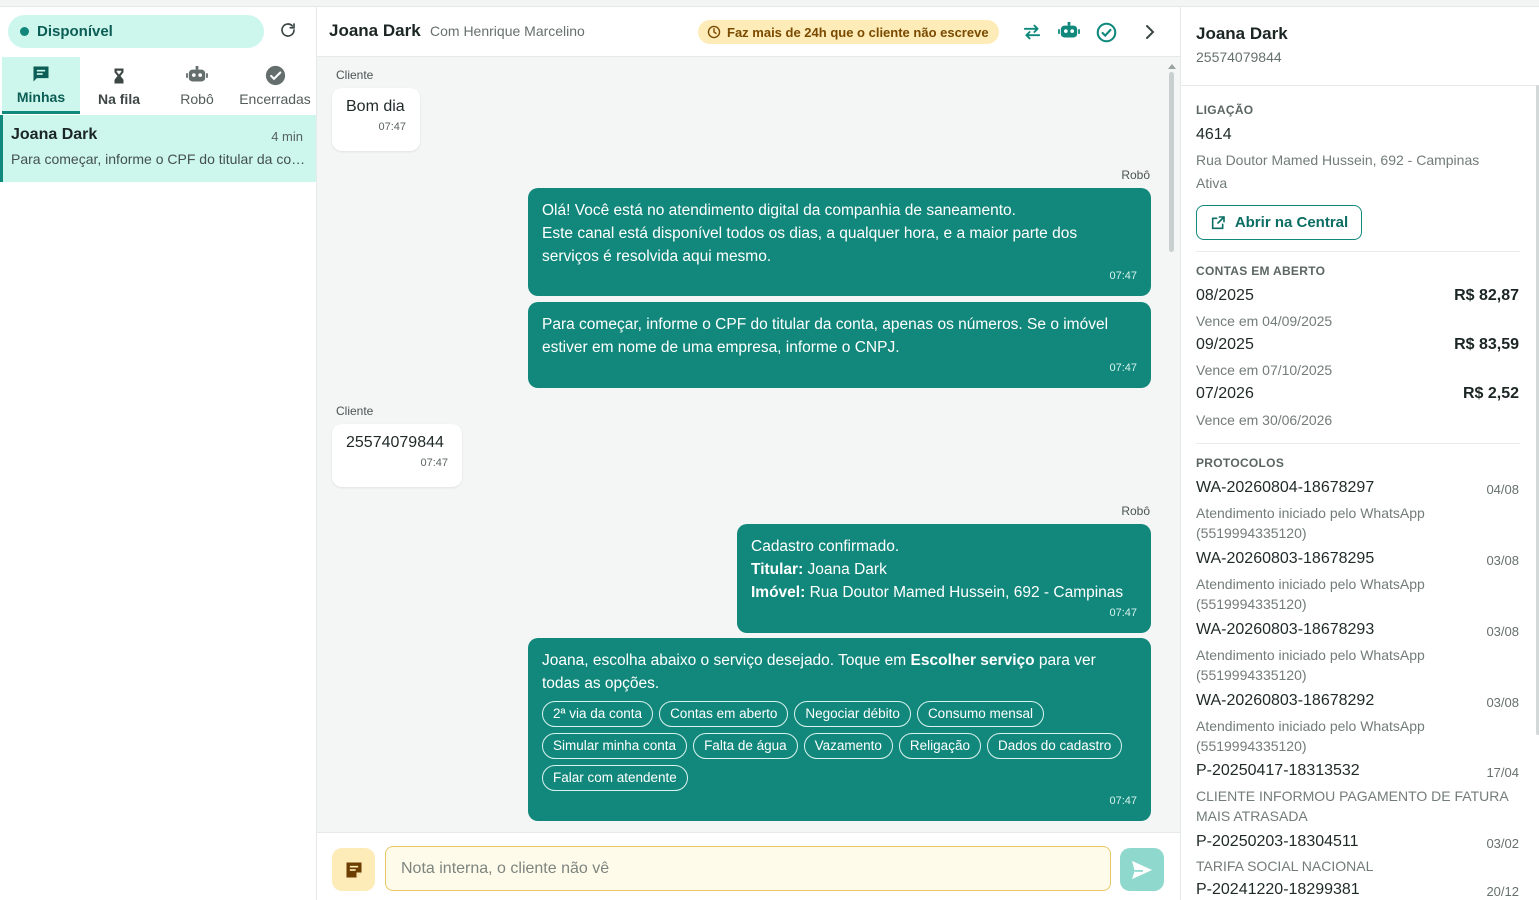  I want to click on protocol-id: P-20241220-18299381, so click(1278, 890).